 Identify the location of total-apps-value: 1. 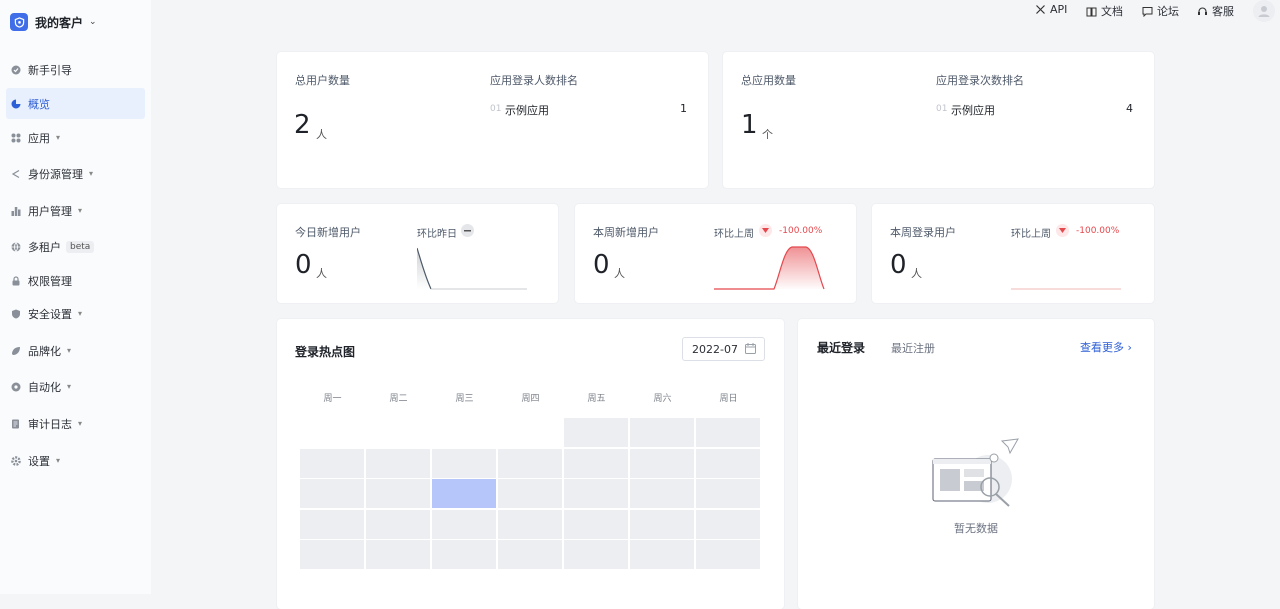
(749, 125).